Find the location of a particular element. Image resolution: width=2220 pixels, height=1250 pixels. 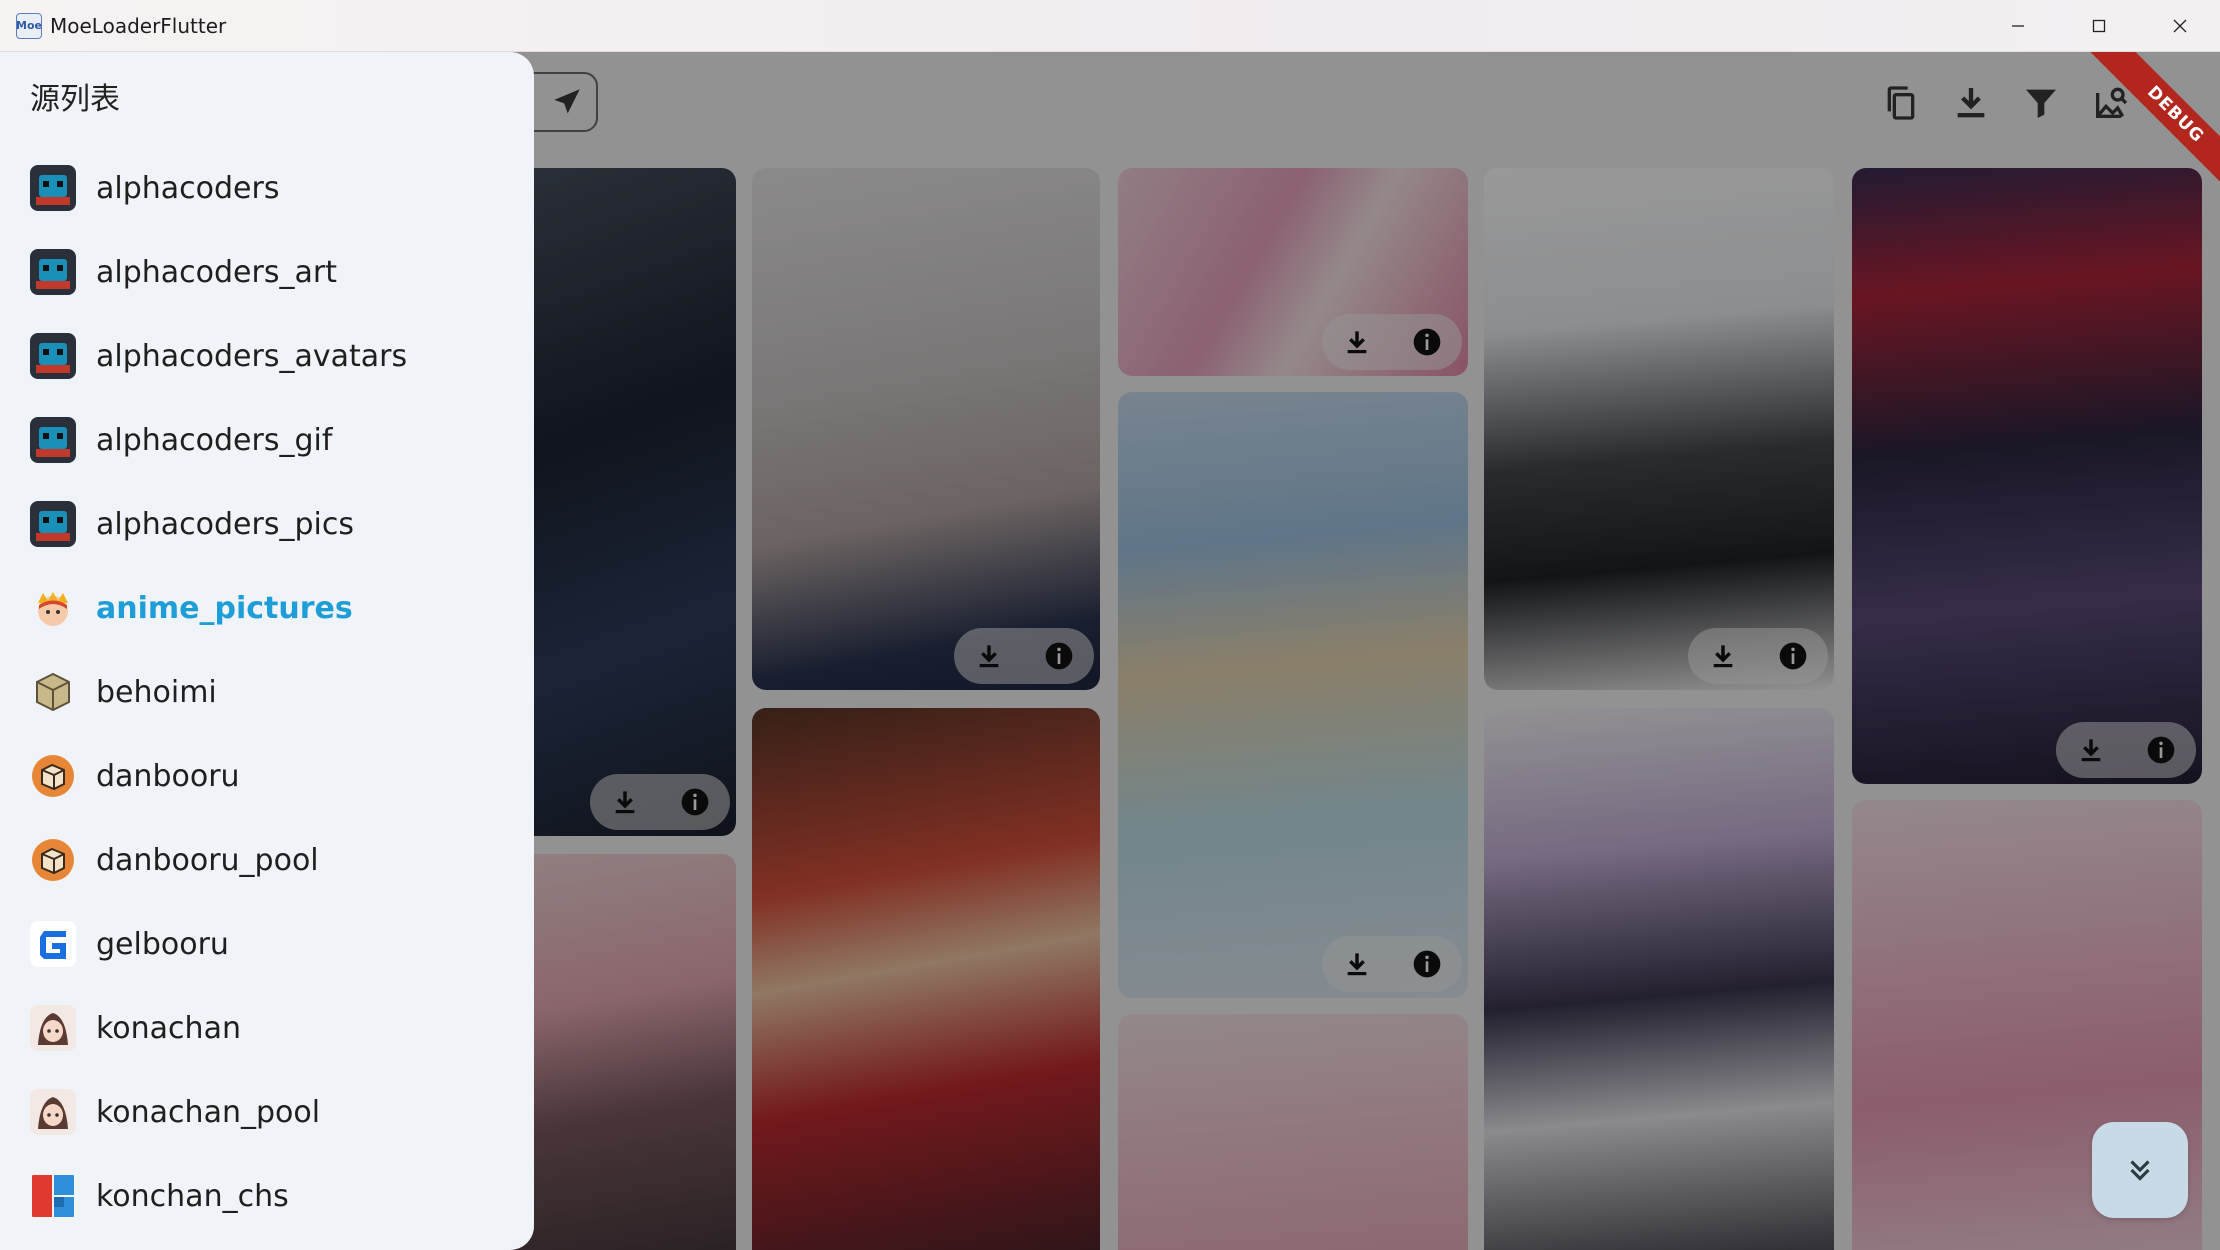

source-item-label: anime_pictures is located at coordinates (224, 608).